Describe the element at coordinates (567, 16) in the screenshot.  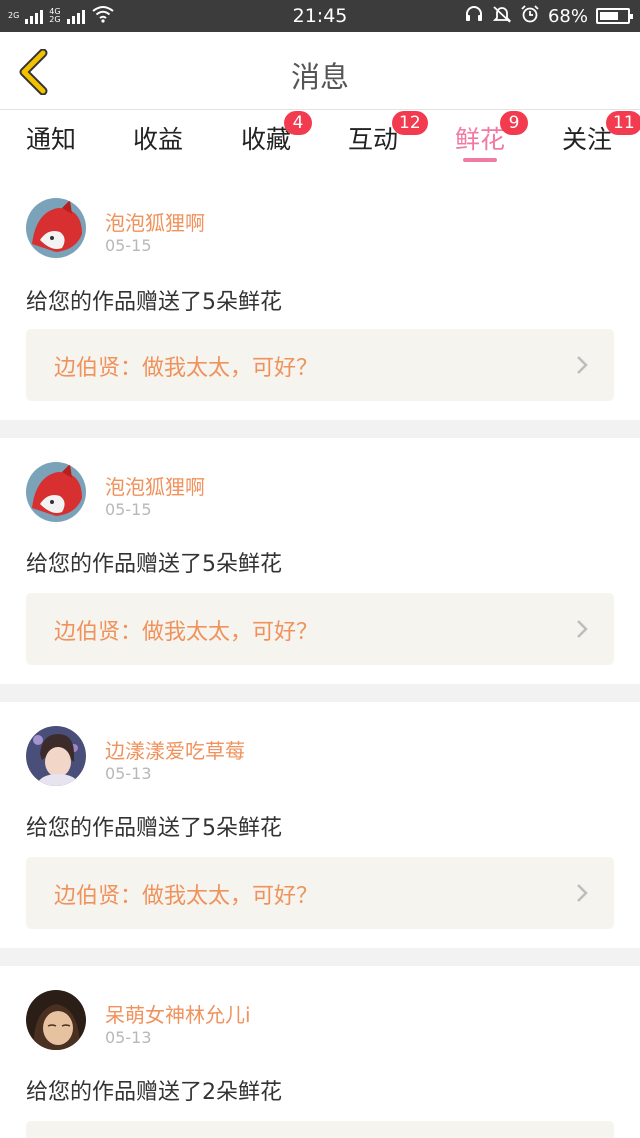
I see `battery-percent: 68%` at that location.